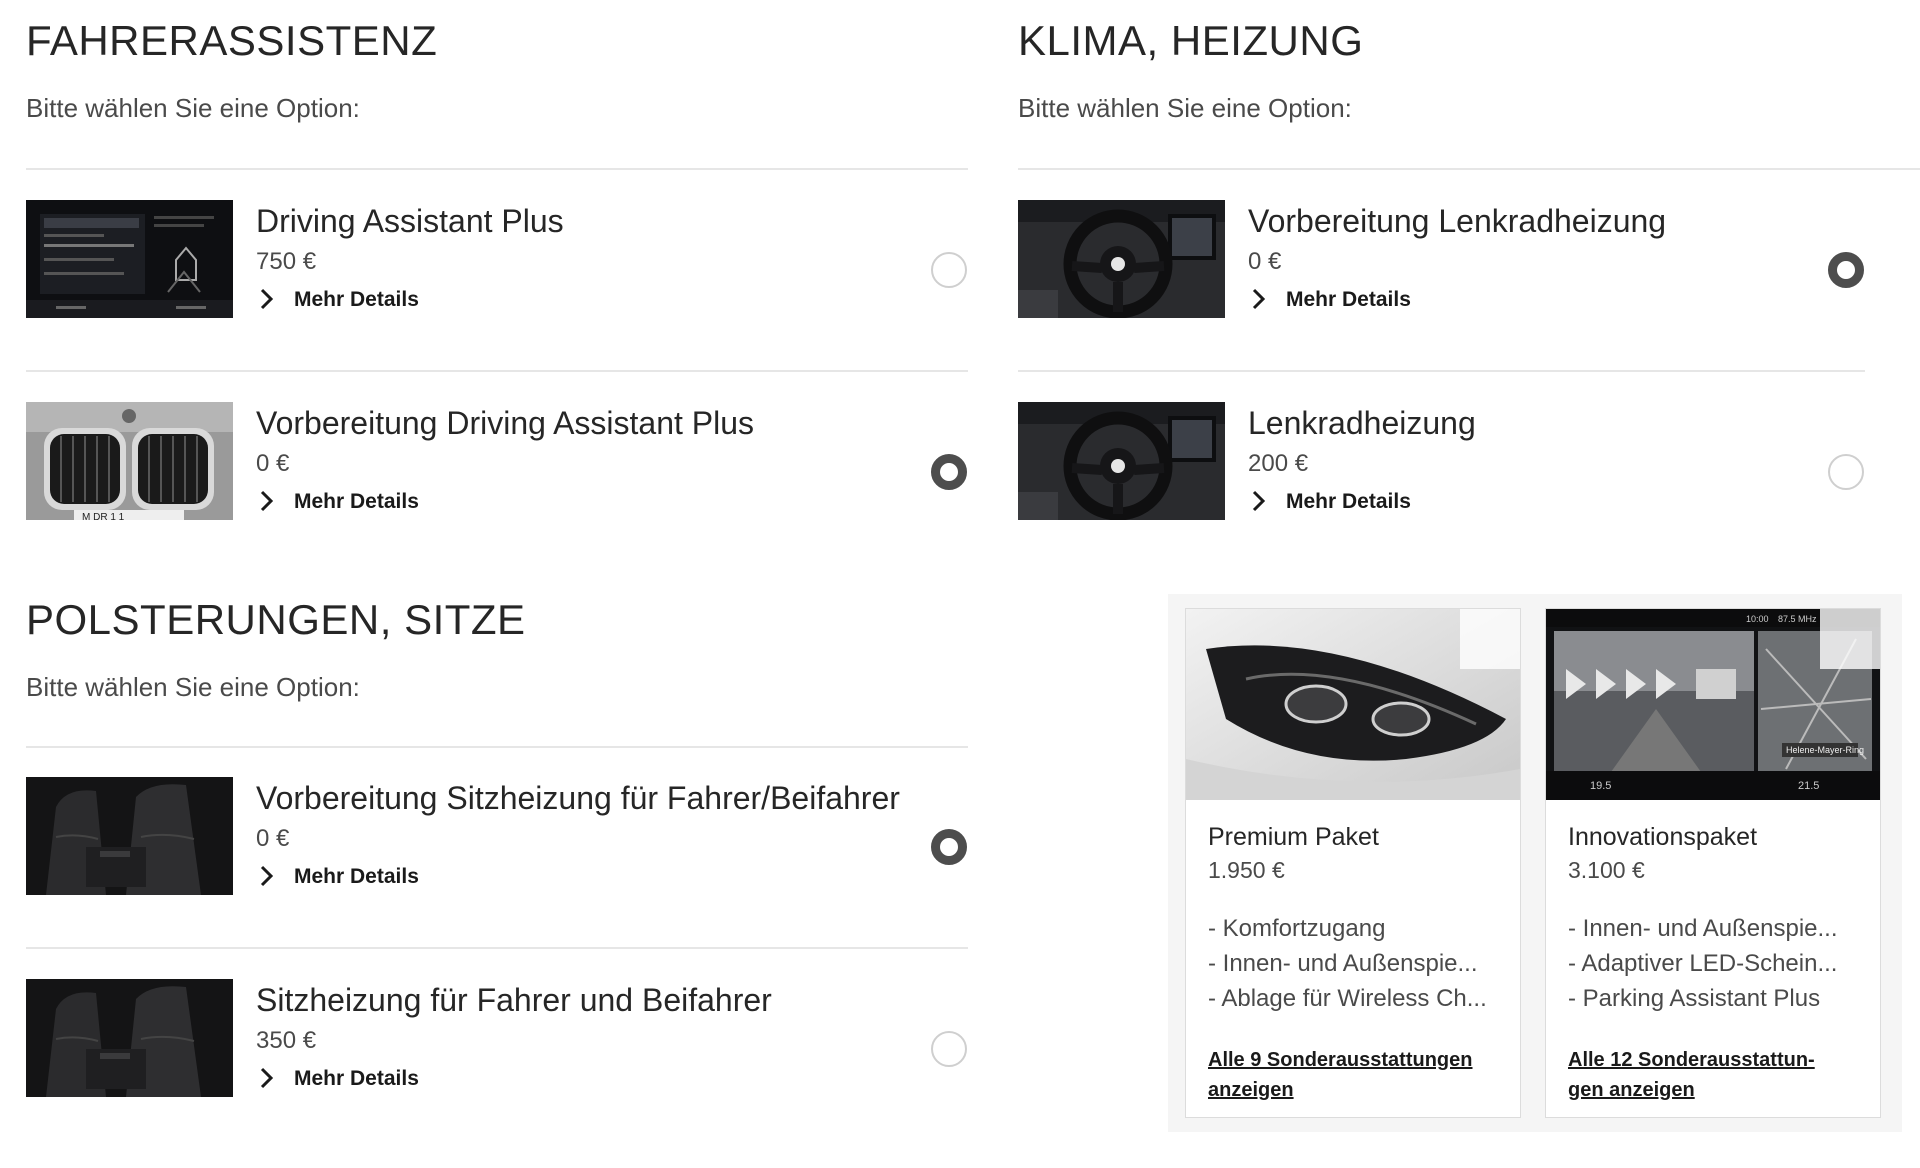 This screenshot has height=1168, width=1920. What do you see at coordinates (1808, 786) in the screenshot?
I see `nav-temp-right-text: 21.5` at bounding box center [1808, 786].